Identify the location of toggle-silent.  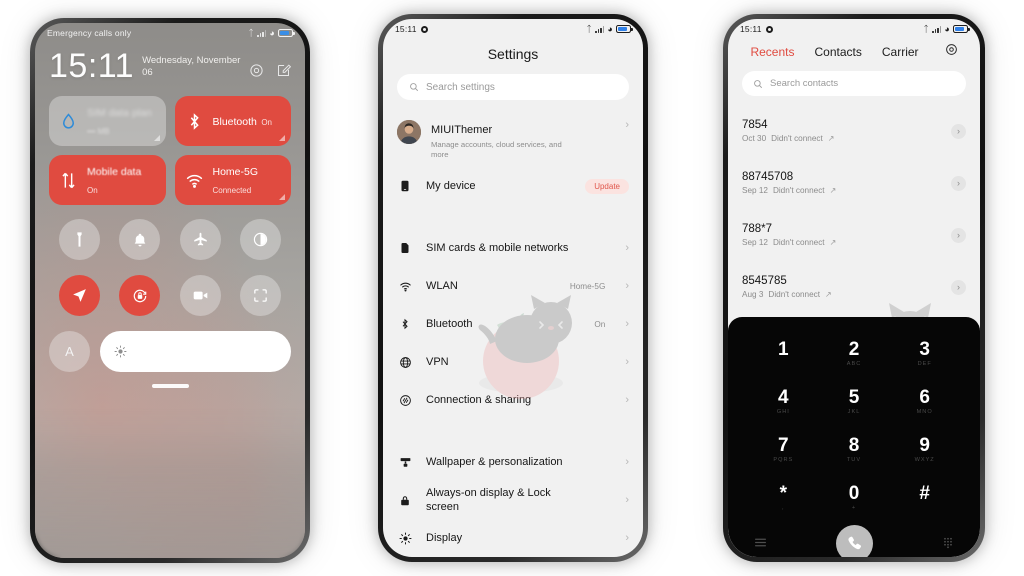
(140, 239).